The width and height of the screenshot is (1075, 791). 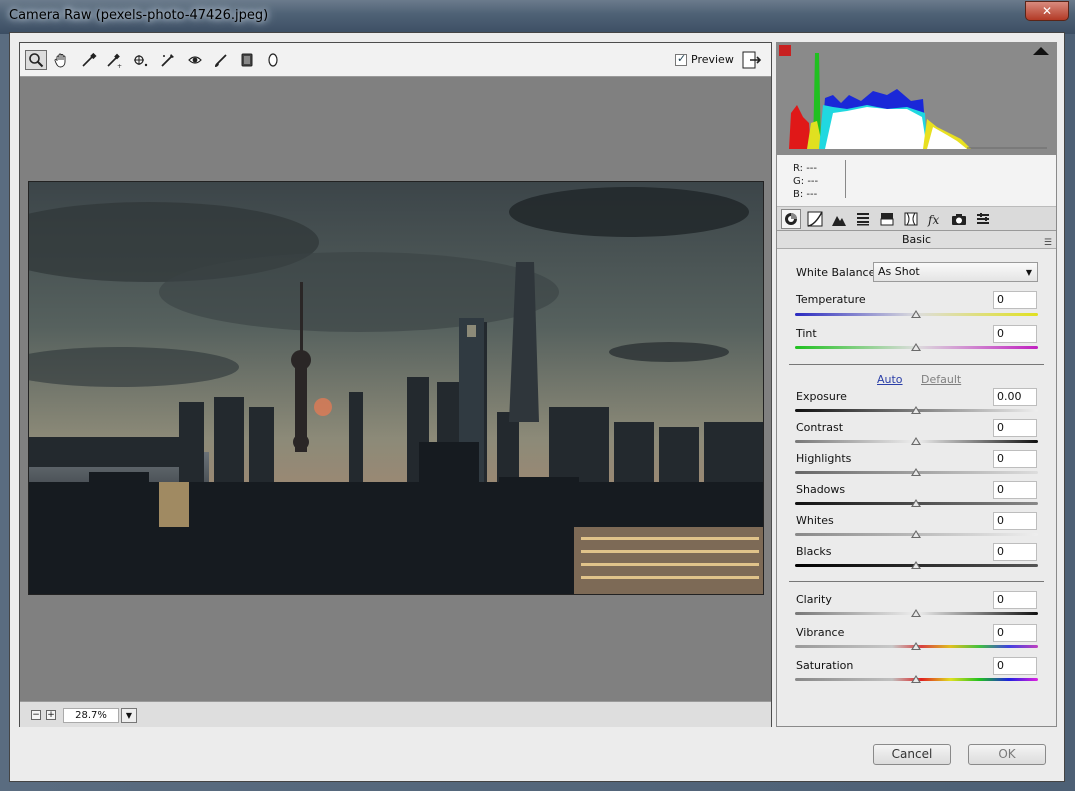 I want to click on saturation-label: Saturation, so click(x=825, y=665).